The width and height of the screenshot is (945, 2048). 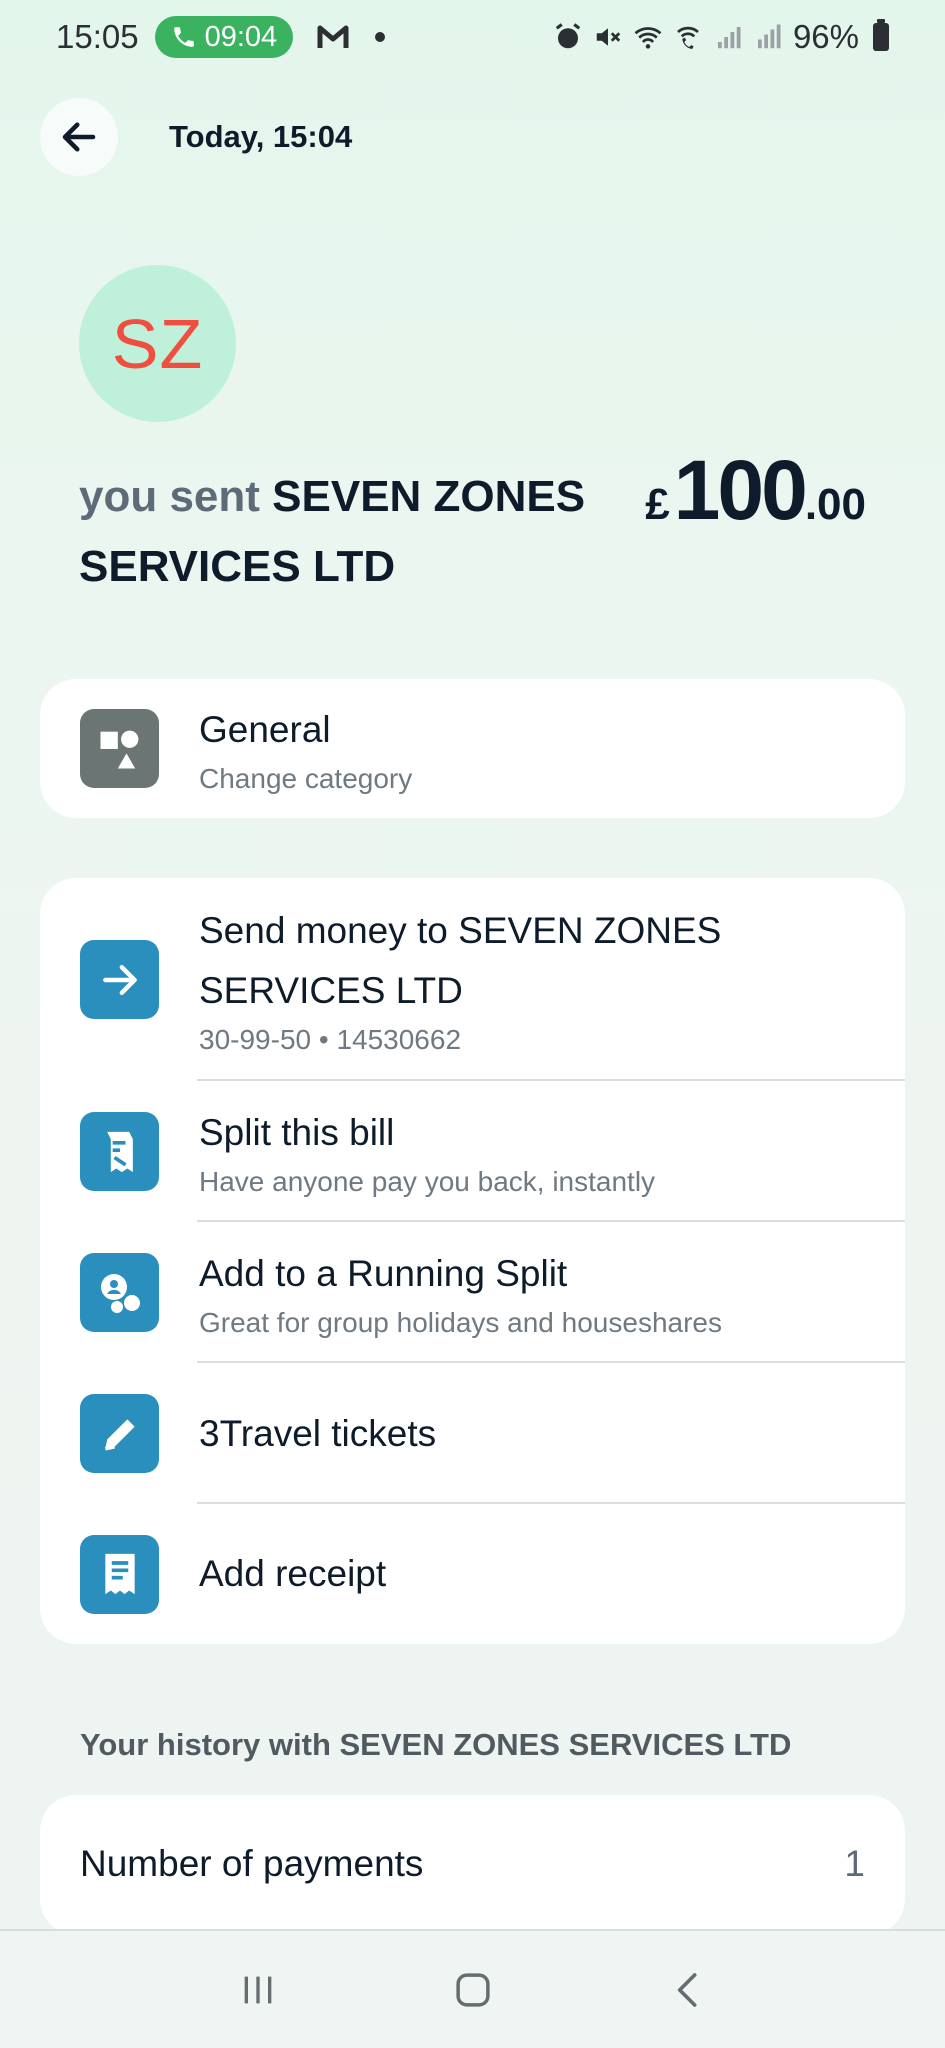 I want to click on recent-apps-icon, so click(x=257, y=1989).